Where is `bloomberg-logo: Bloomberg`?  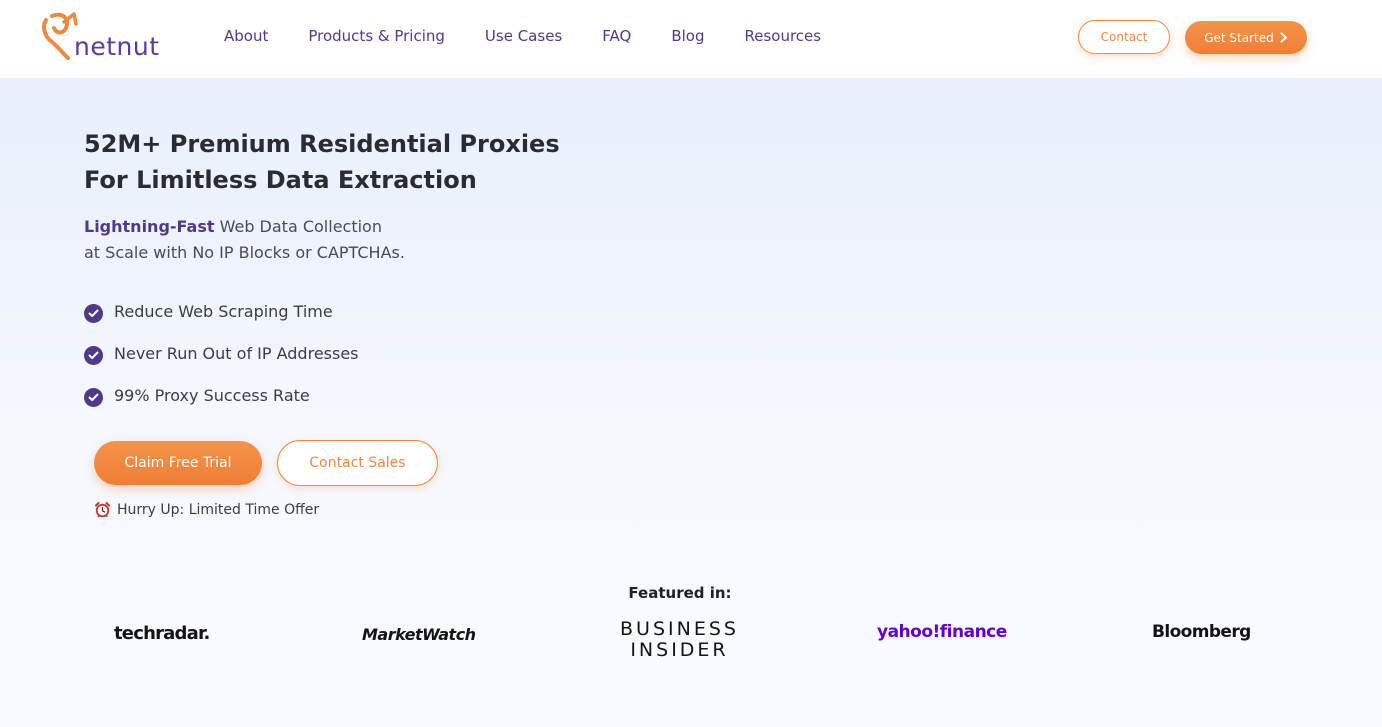
bloomberg-logo: Bloomberg is located at coordinates (1201, 632).